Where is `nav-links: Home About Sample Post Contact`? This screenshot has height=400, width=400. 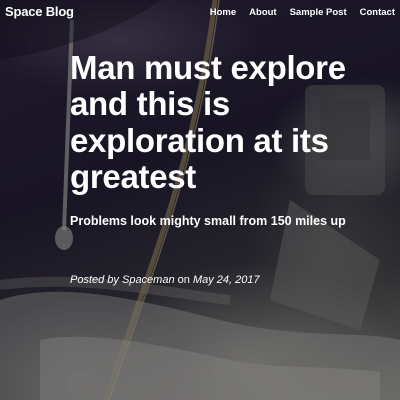 nav-links: Home About Sample Post Contact is located at coordinates (296, 11).